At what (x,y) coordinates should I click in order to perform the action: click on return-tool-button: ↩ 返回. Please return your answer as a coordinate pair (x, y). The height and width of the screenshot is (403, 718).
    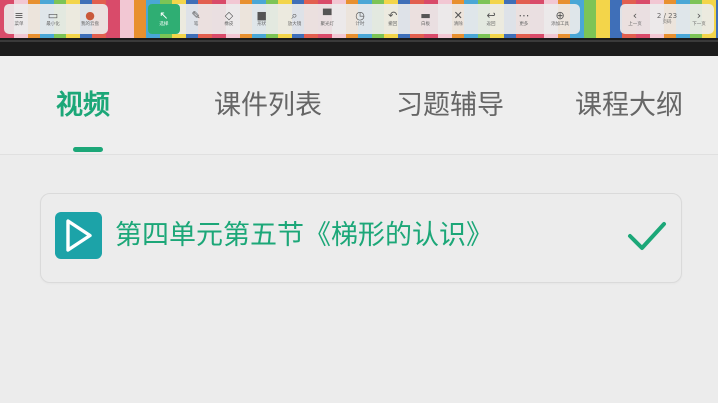
    Looking at the image, I should click on (491, 19).